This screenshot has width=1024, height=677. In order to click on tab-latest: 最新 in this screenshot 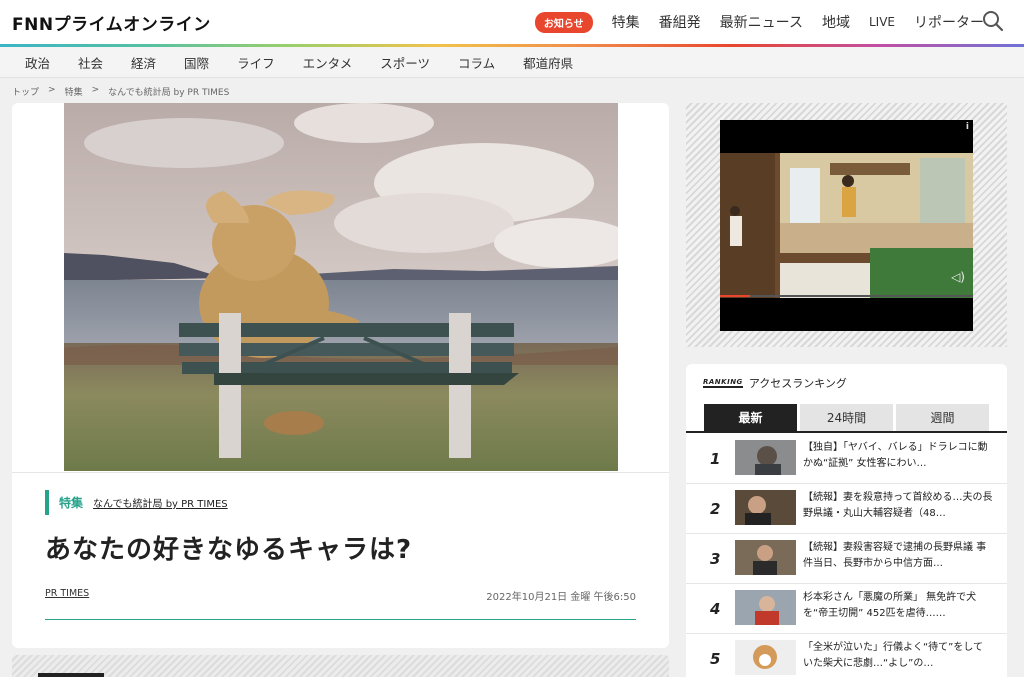, I will do `click(750, 417)`.